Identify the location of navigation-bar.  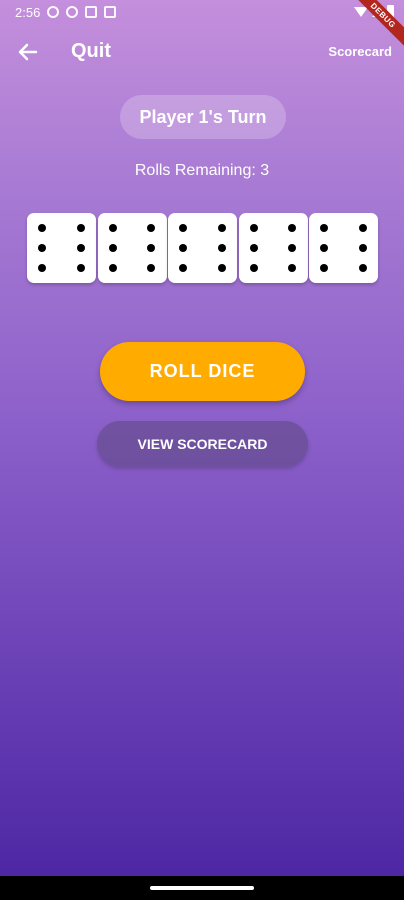
(202, 888).